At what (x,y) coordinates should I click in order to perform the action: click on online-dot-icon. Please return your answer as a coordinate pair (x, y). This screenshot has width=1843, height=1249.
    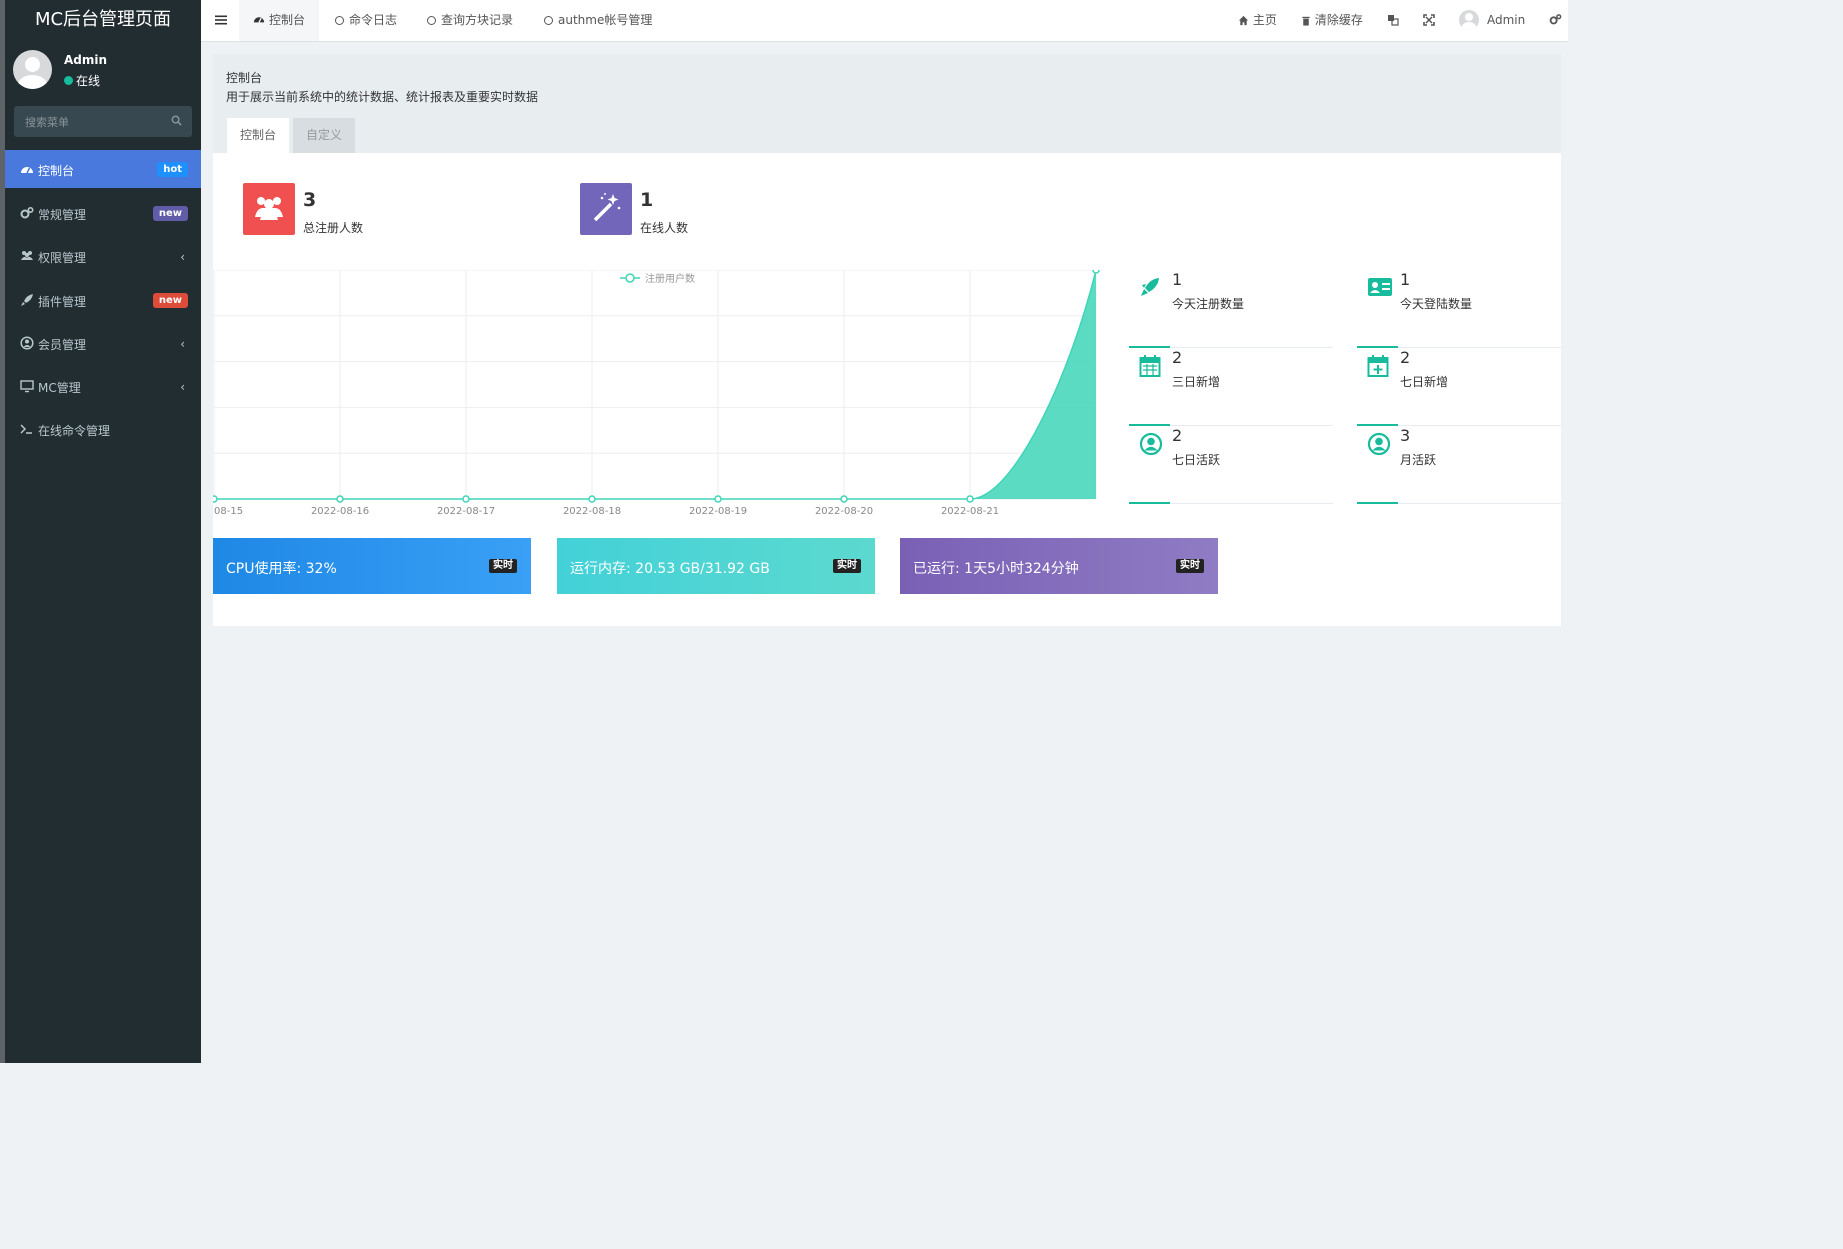
    Looking at the image, I should click on (68, 80).